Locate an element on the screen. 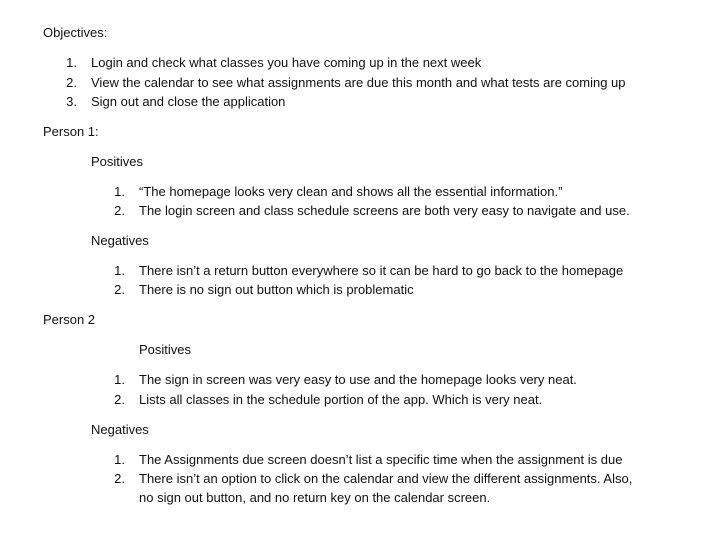 The height and width of the screenshot is (538, 725). objective-item: Sign out and close the application is located at coordinates (188, 101).